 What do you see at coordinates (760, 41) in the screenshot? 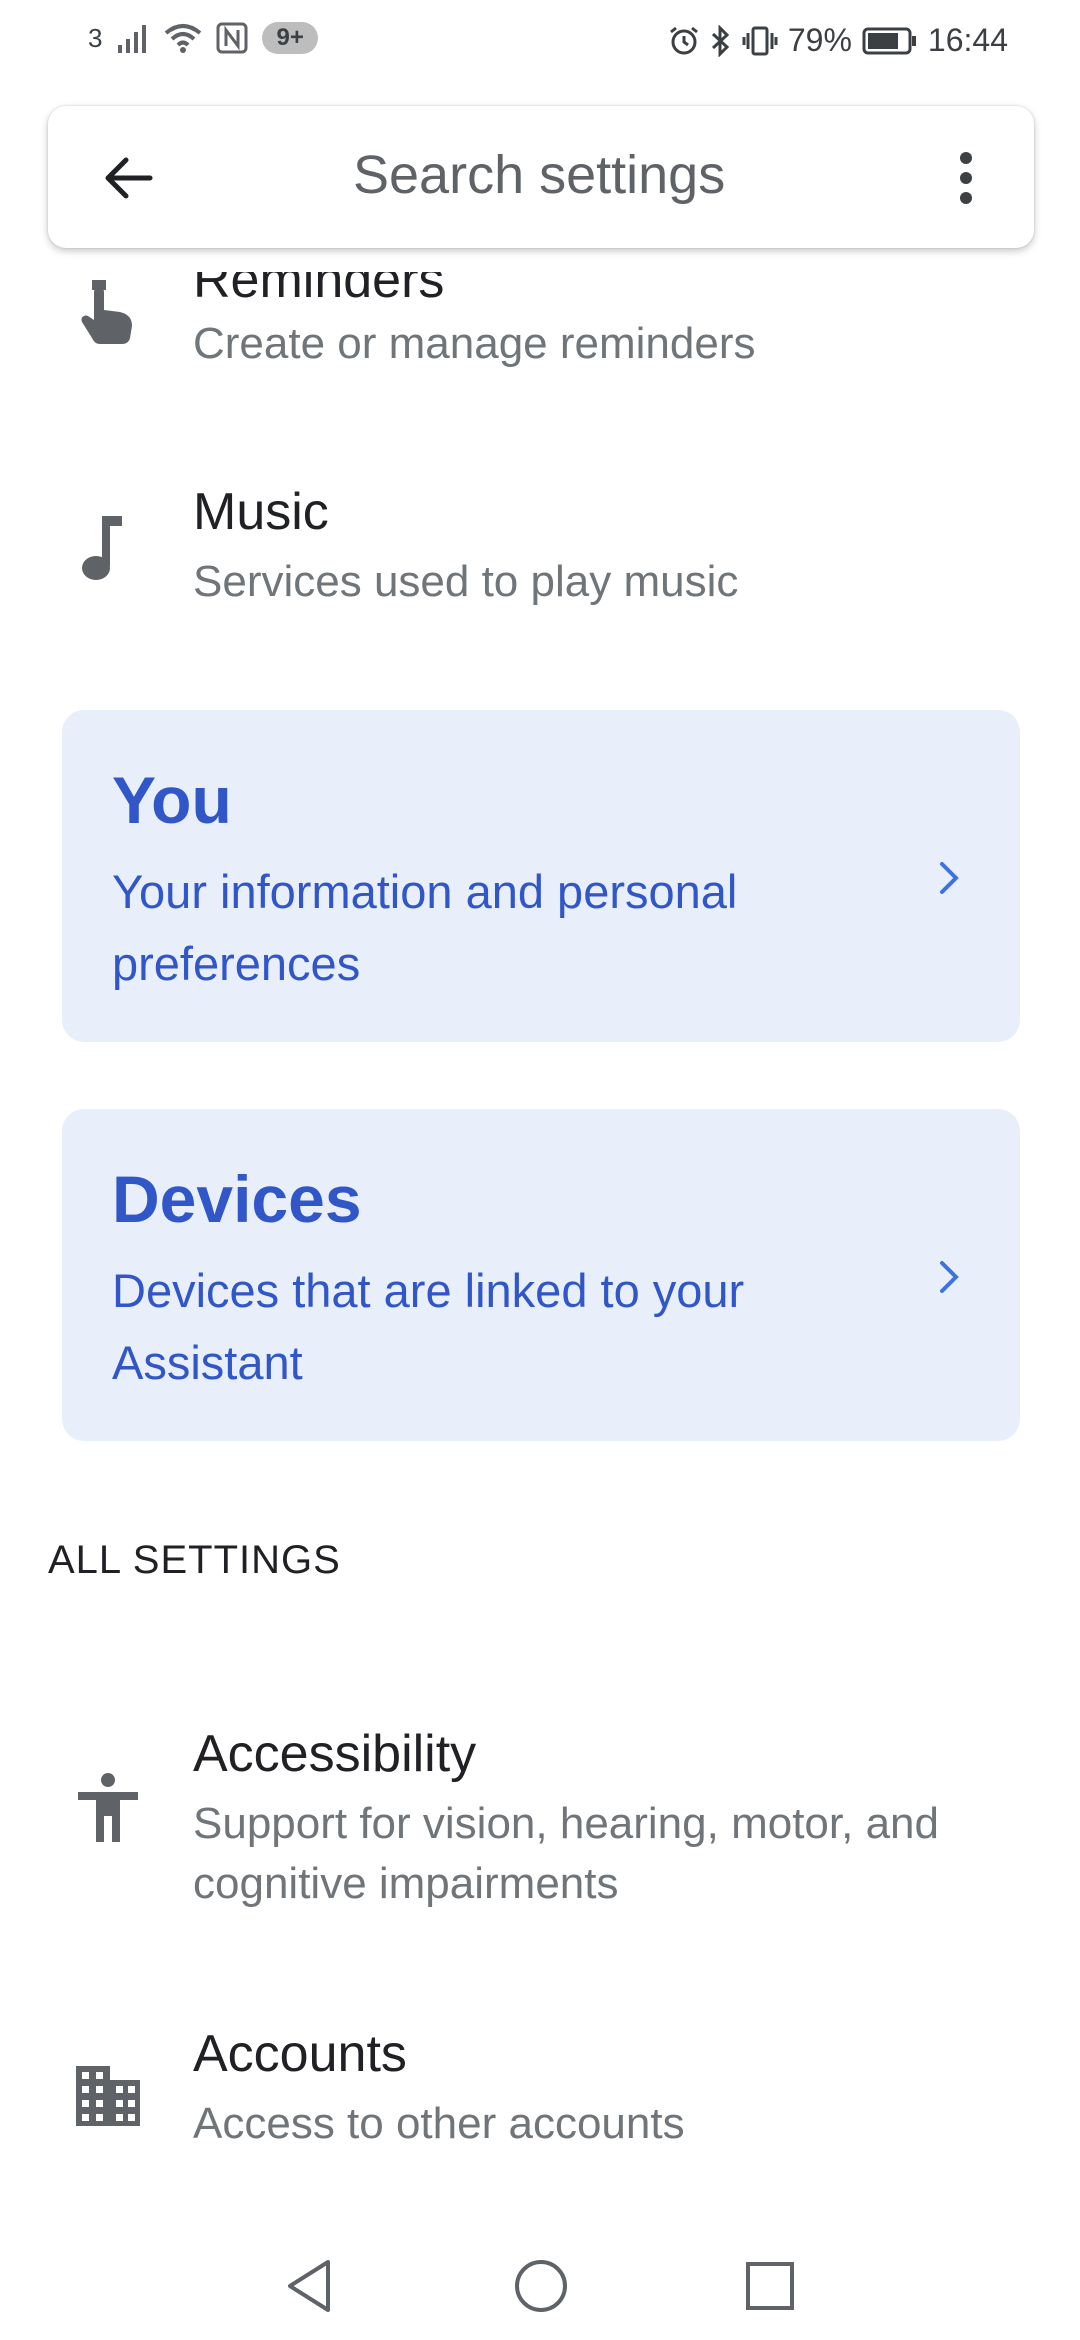
I see `vibrate-icon` at bounding box center [760, 41].